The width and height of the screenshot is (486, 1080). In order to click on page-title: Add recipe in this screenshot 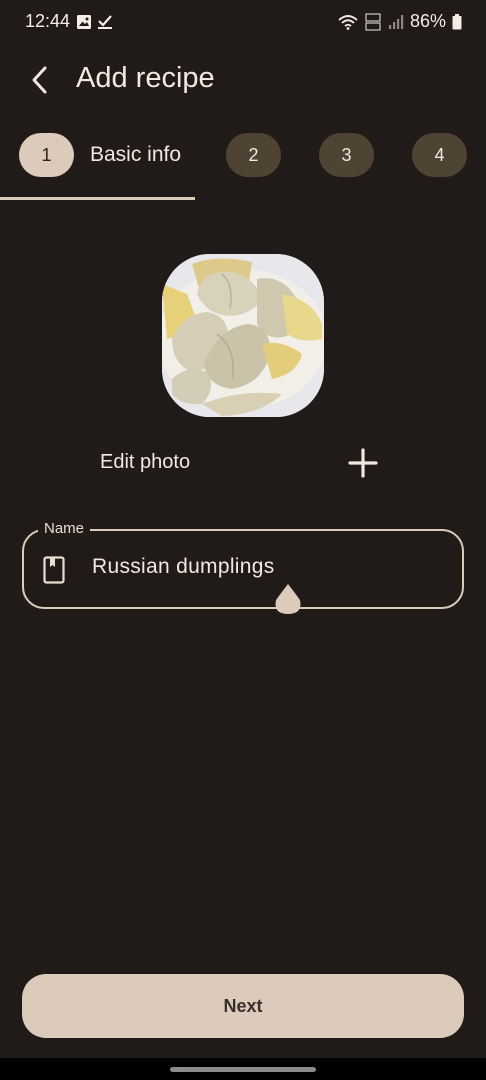, I will do `click(145, 78)`.